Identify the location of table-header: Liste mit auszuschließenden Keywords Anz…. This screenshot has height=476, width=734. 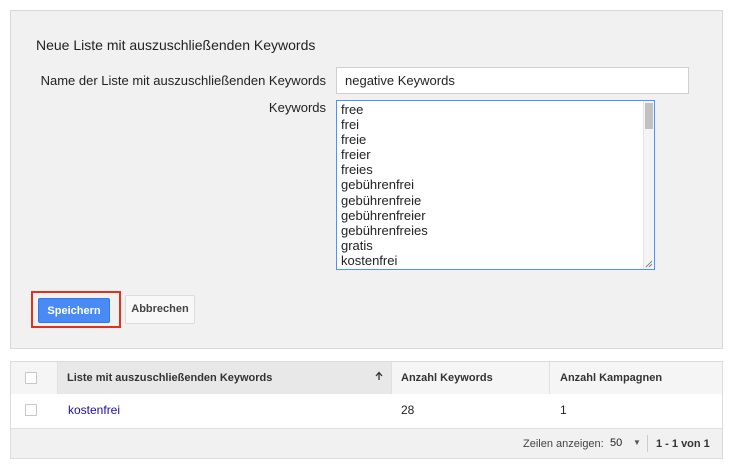
(366, 378).